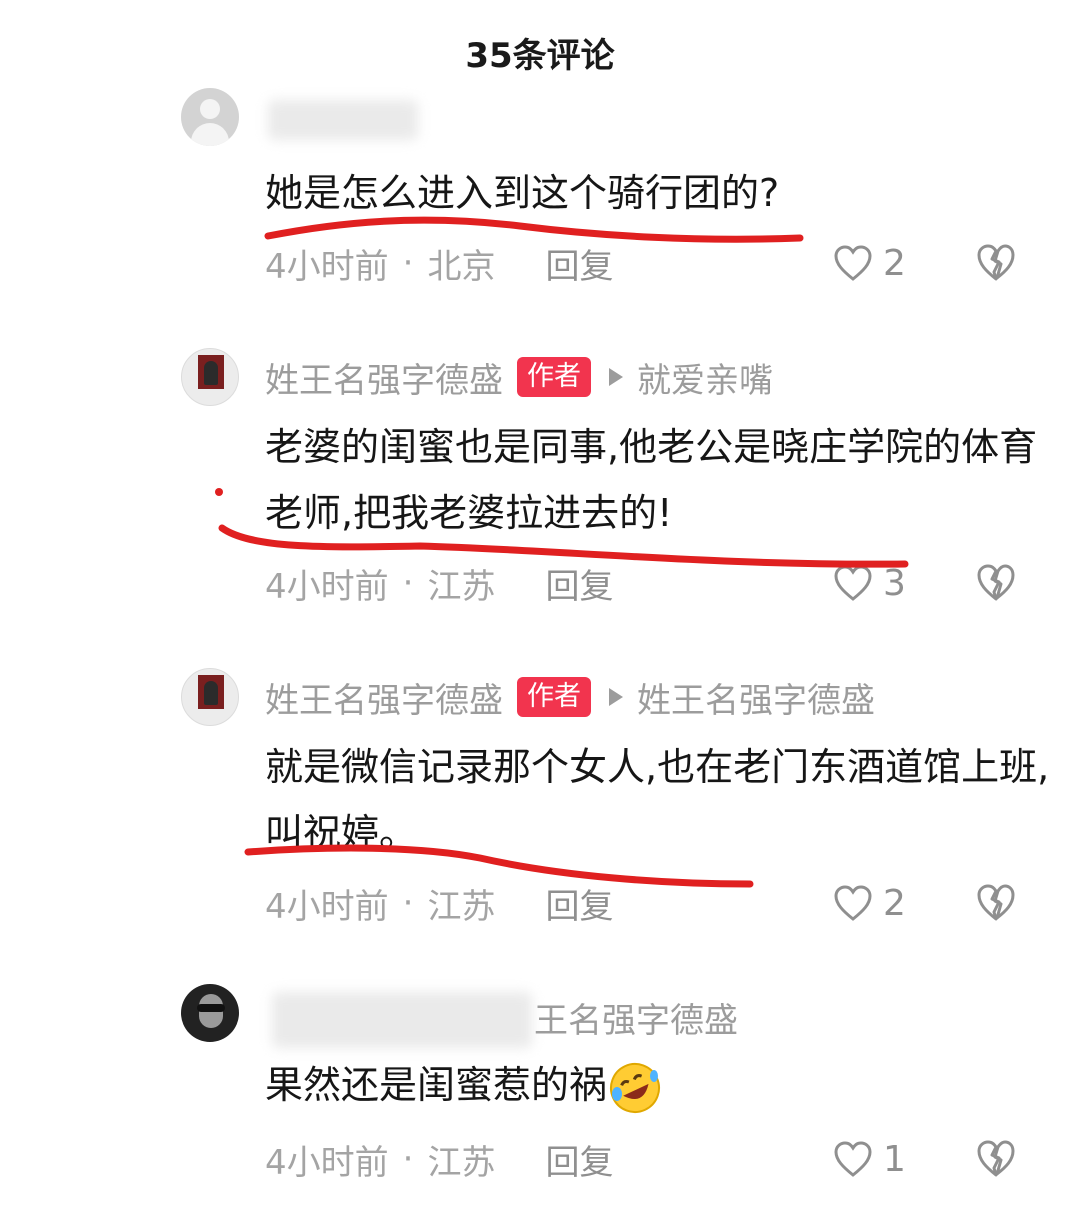 This screenshot has width=1080, height=1229. I want to click on comment-text: 老婆的闺蜜也是同事,他老公是晓庄学院的体育老师,把我老婆拉进去的!, so click(651, 480).